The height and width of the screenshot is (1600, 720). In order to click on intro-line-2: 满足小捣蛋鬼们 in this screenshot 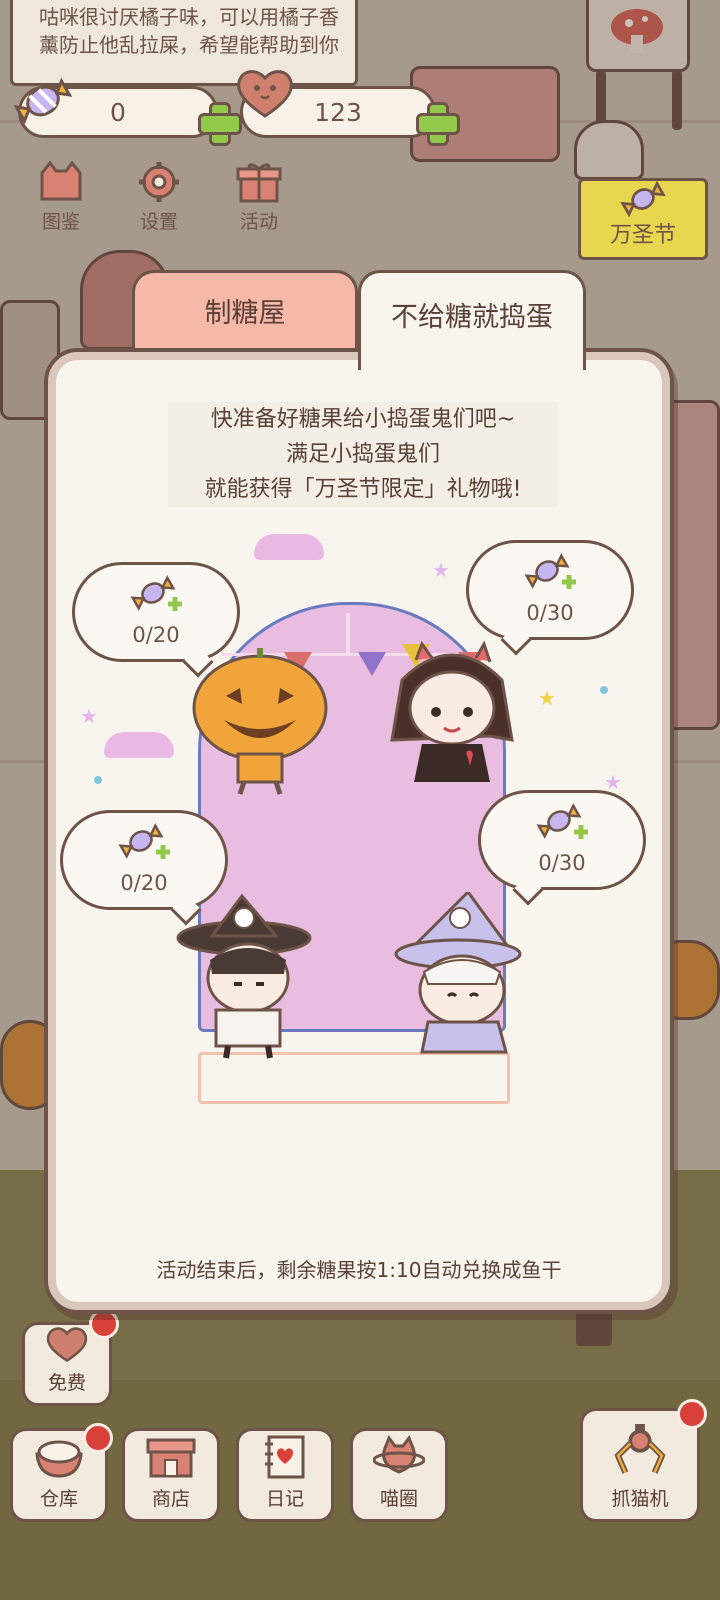, I will do `click(362, 454)`.